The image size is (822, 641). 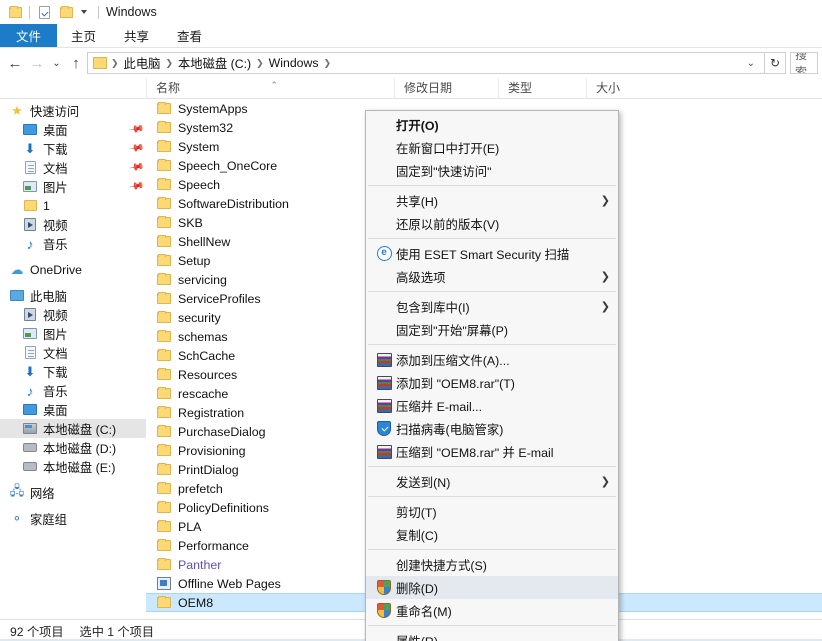 What do you see at coordinates (492, 253) in the screenshot?
I see `menu-item-使用-ESET-Smart-Security-扫描: e 使用 ESET Smart Security 扫描` at bounding box center [492, 253].